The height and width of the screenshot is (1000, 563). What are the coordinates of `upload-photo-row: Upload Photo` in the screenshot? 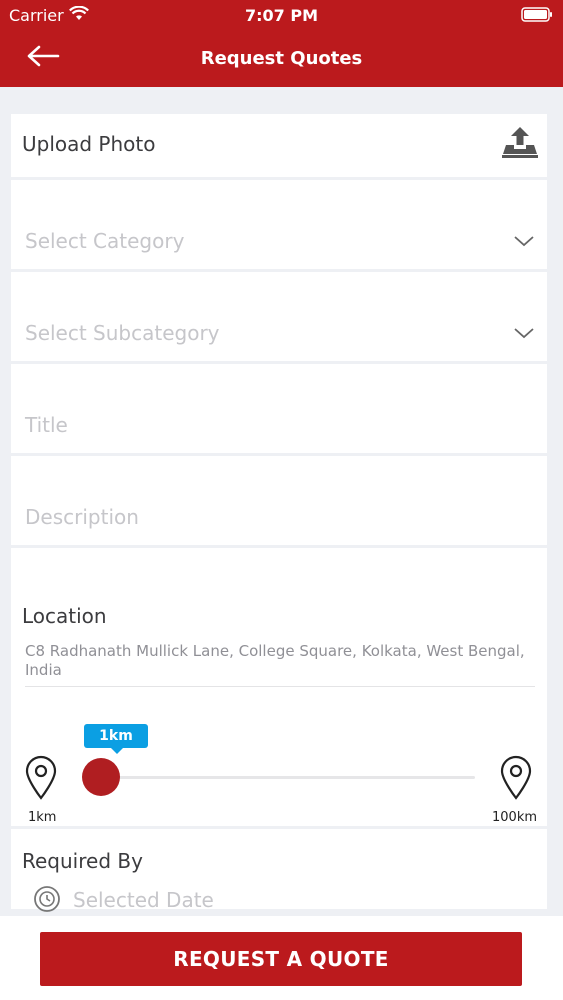 It's located at (279, 145).